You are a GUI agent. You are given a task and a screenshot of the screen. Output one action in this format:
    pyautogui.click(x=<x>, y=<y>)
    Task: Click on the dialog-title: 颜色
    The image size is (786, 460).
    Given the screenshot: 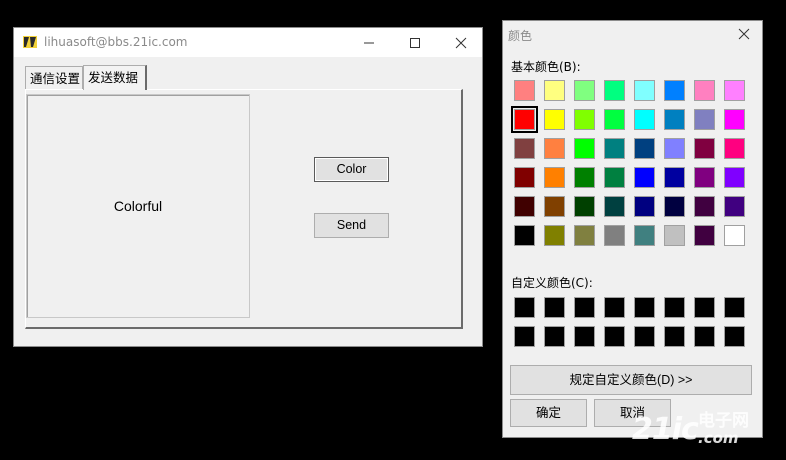 What is the action you would take?
    pyautogui.click(x=520, y=36)
    